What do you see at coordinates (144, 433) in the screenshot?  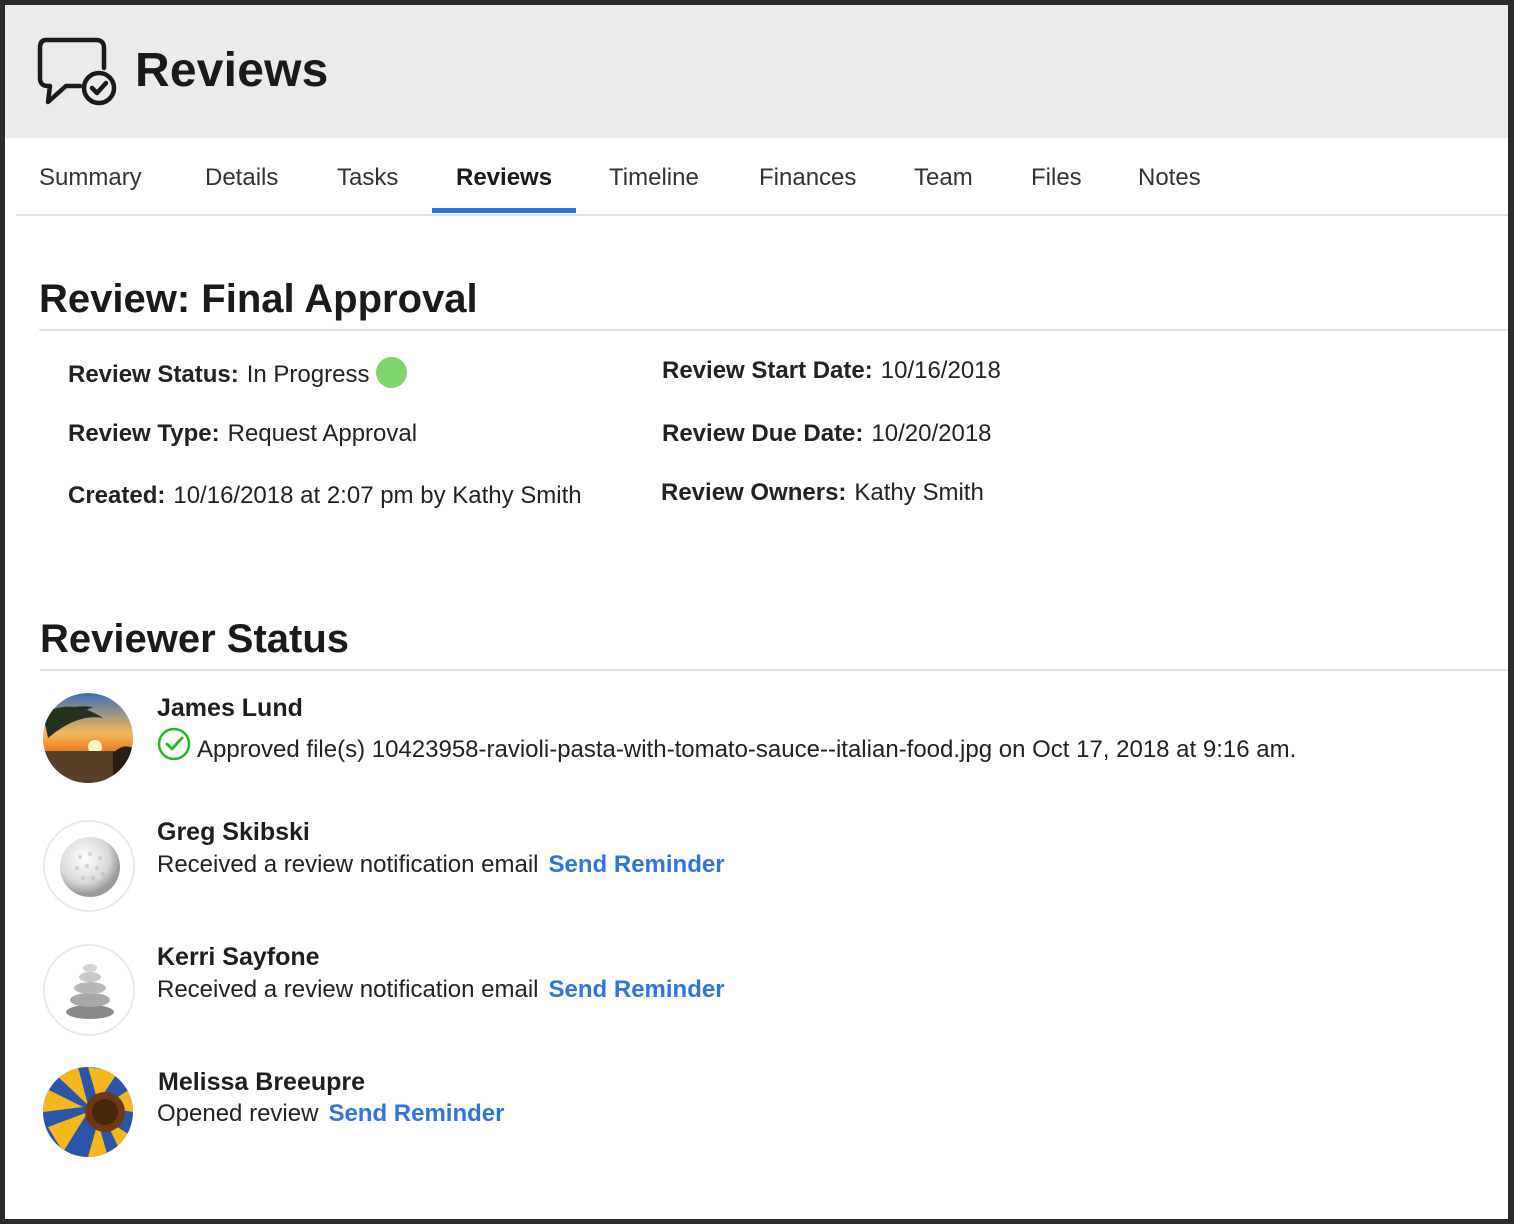 I see `review-type-label: Review Type:` at bounding box center [144, 433].